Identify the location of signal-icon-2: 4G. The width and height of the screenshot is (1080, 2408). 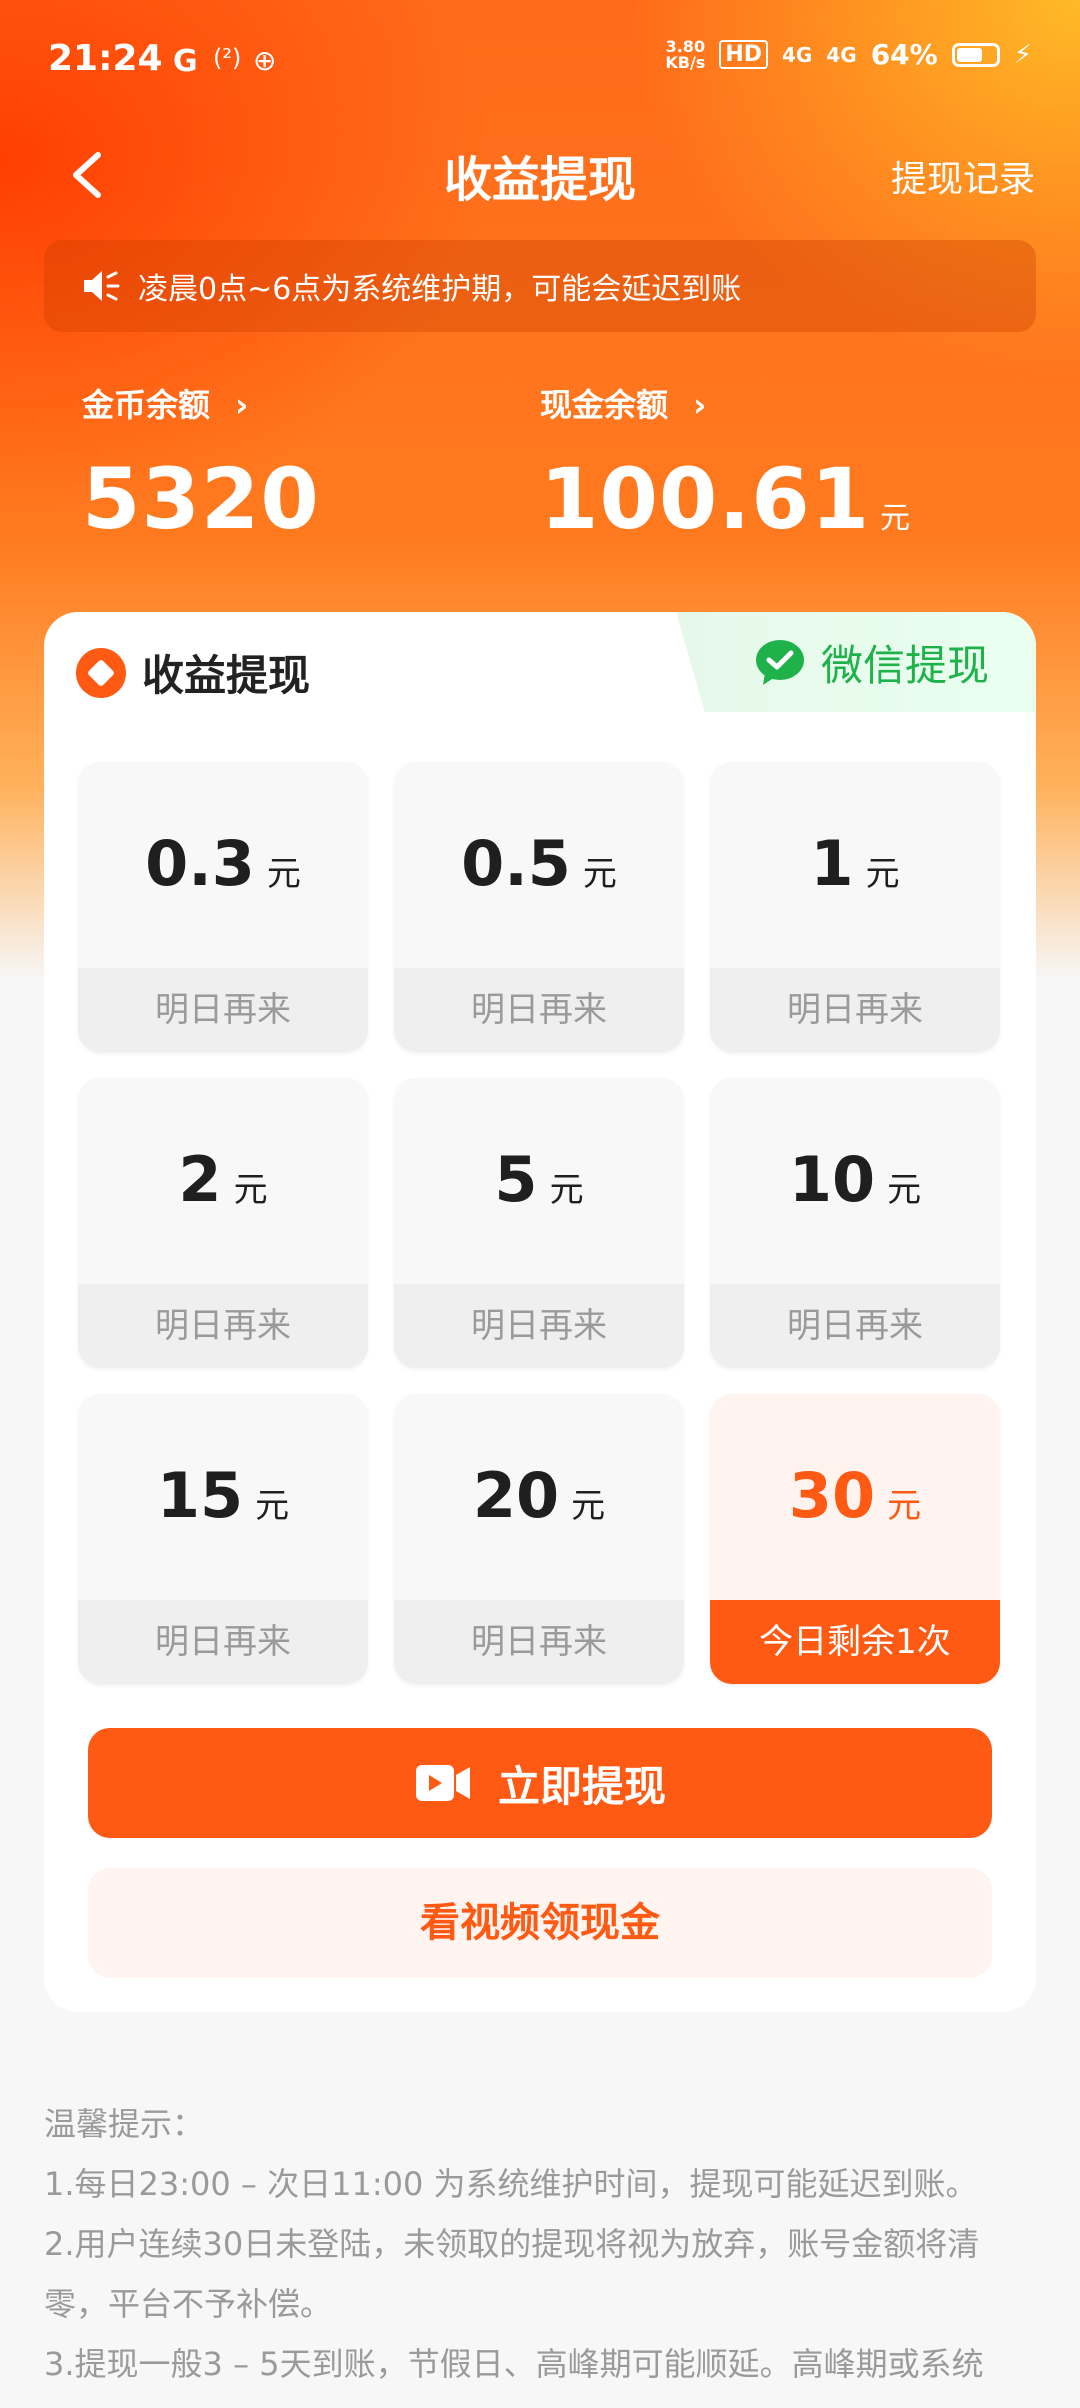
(841, 54).